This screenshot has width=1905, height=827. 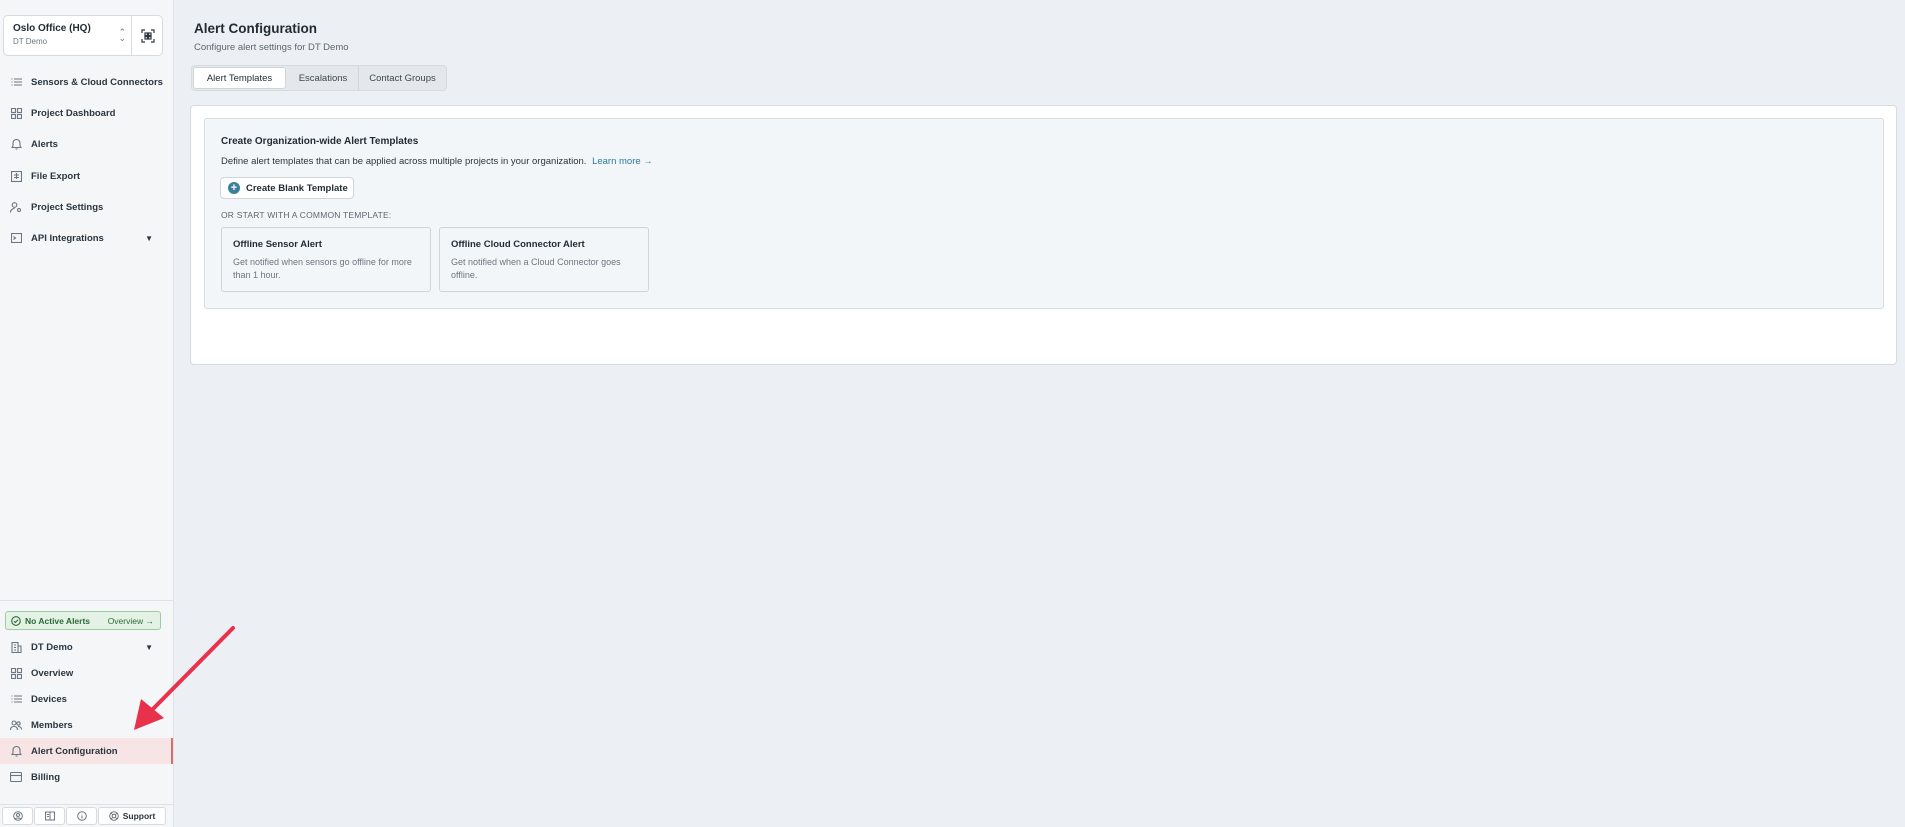 I want to click on nav-label: File Export, so click(x=56, y=176).